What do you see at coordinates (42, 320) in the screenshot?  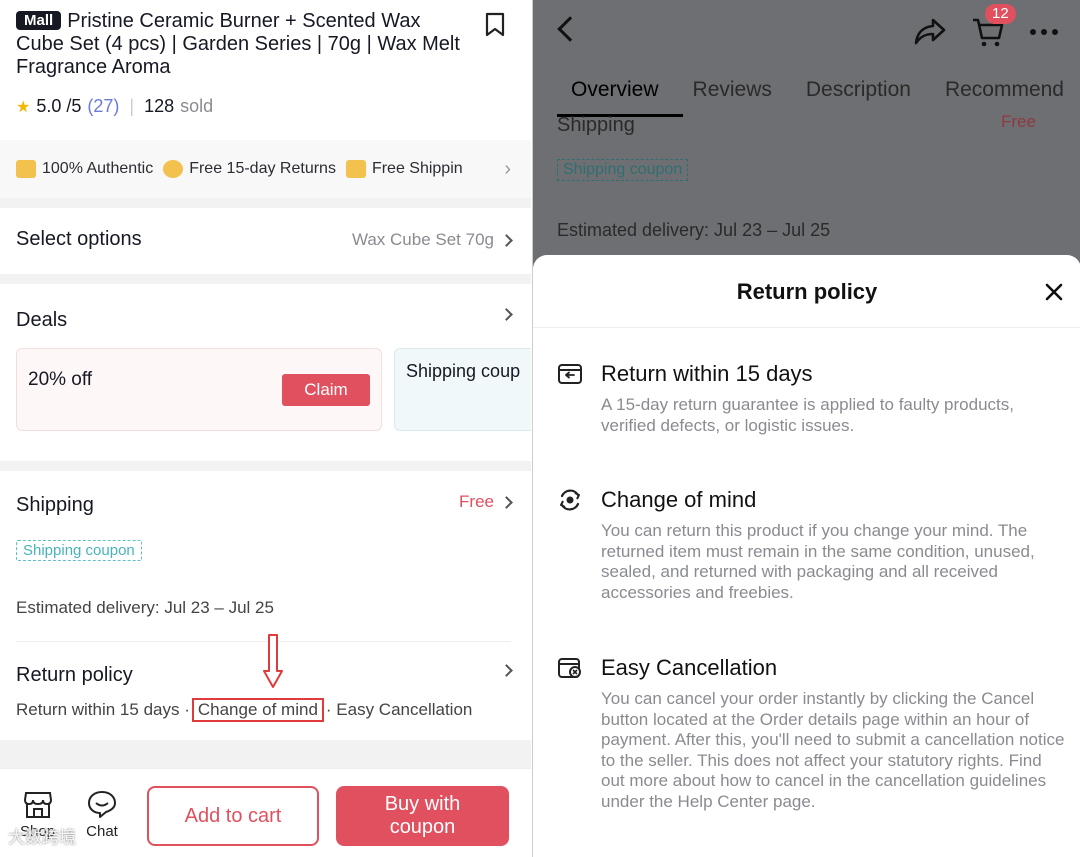 I see `deals-label: Deals` at bounding box center [42, 320].